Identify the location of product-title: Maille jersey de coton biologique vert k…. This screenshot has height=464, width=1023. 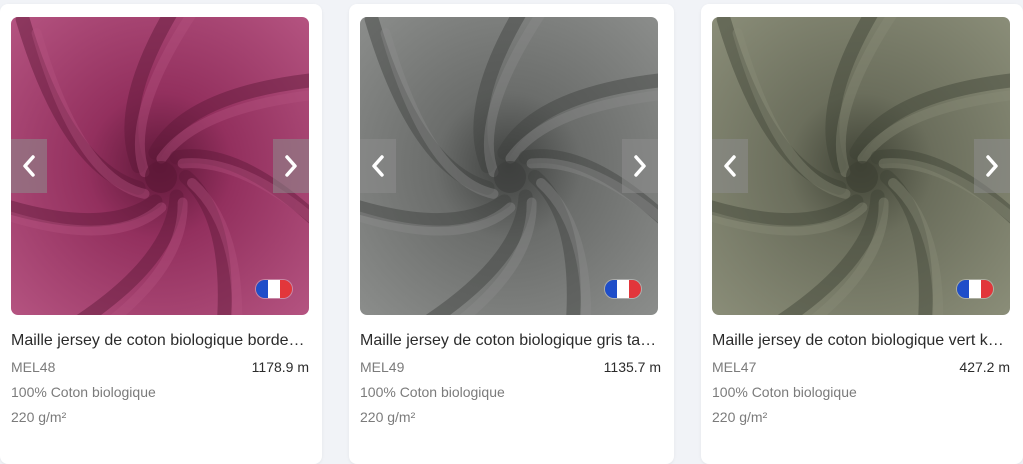
(862, 341).